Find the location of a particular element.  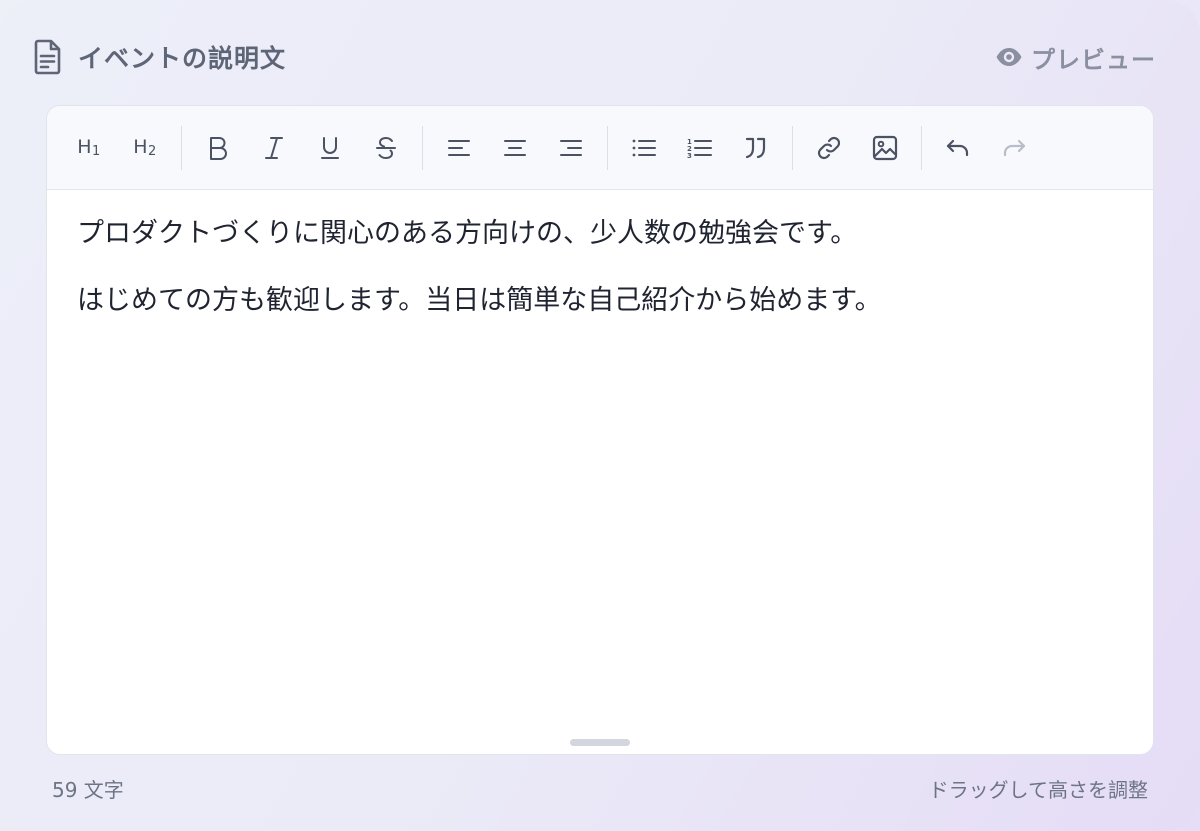

content-paragraph: はじめての方も歓迎します。当日は簡単な自己紹介から始めます。 is located at coordinates (600, 301).